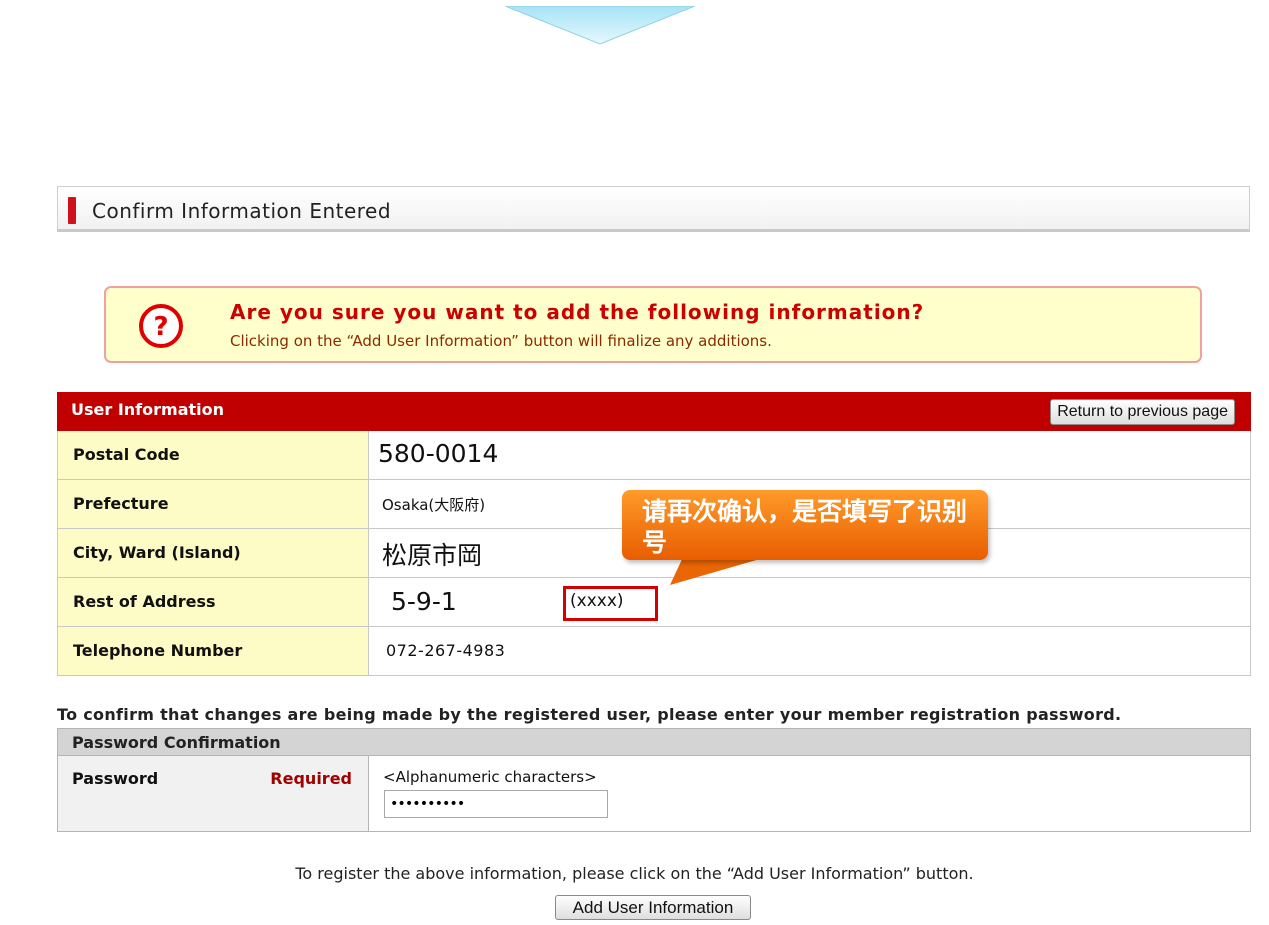  I want to click on callout-text: 请再次确认，是否填写了识别号, so click(805, 527).